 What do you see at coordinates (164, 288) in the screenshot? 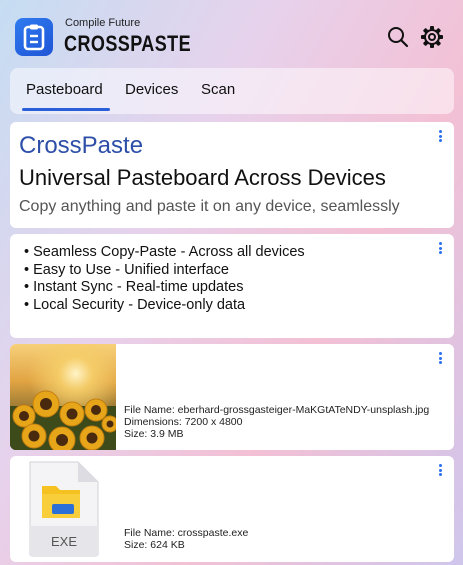
I see `feature-item: Instant Sync - Real-time updates` at bounding box center [164, 288].